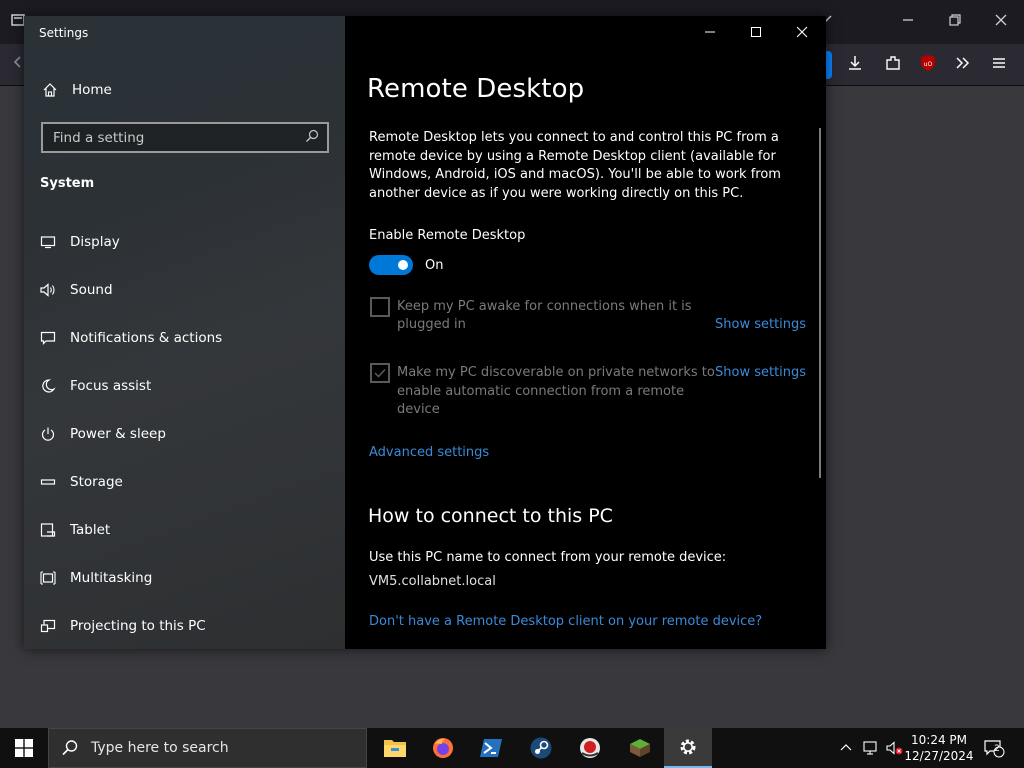 The image size is (1024, 768). What do you see at coordinates (403, 265) in the screenshot?
I see `toggle-knob` at bounding box center [403, 265].